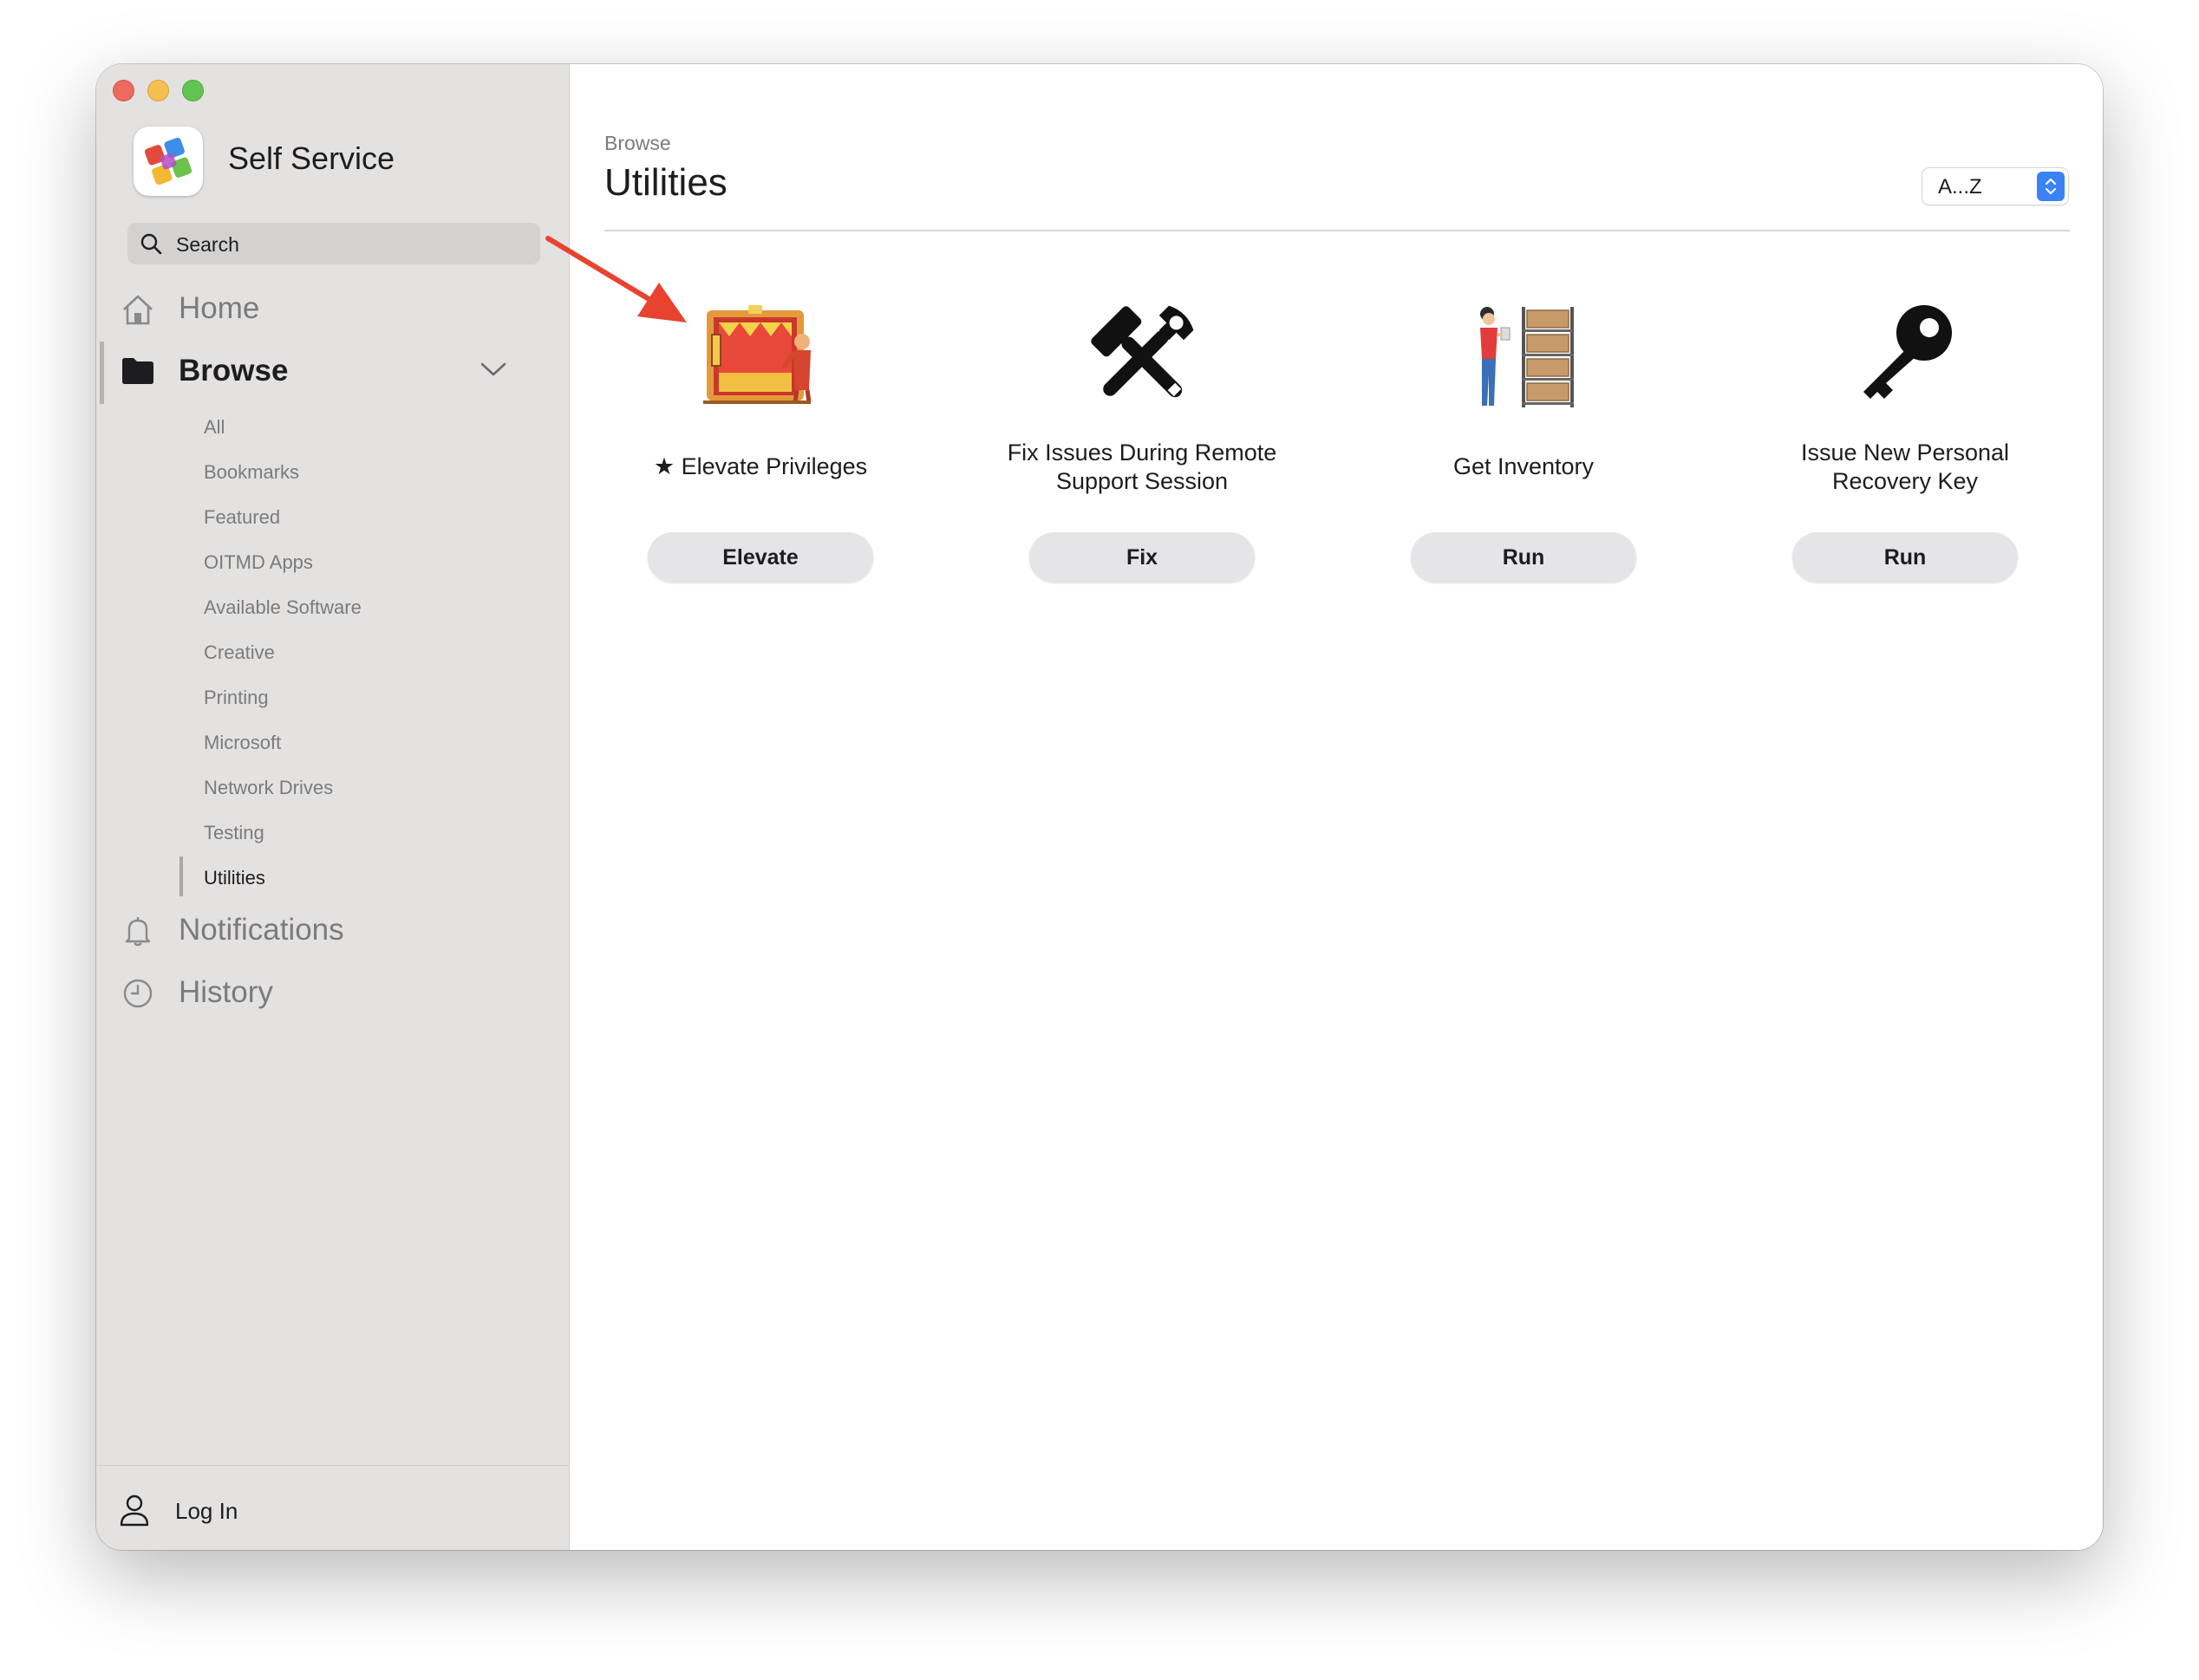 The height and width of the screenshot is (1680, 2199). Describe the element at coordinates (138, 311) in the screenshot. I see `home-icon` at that location.